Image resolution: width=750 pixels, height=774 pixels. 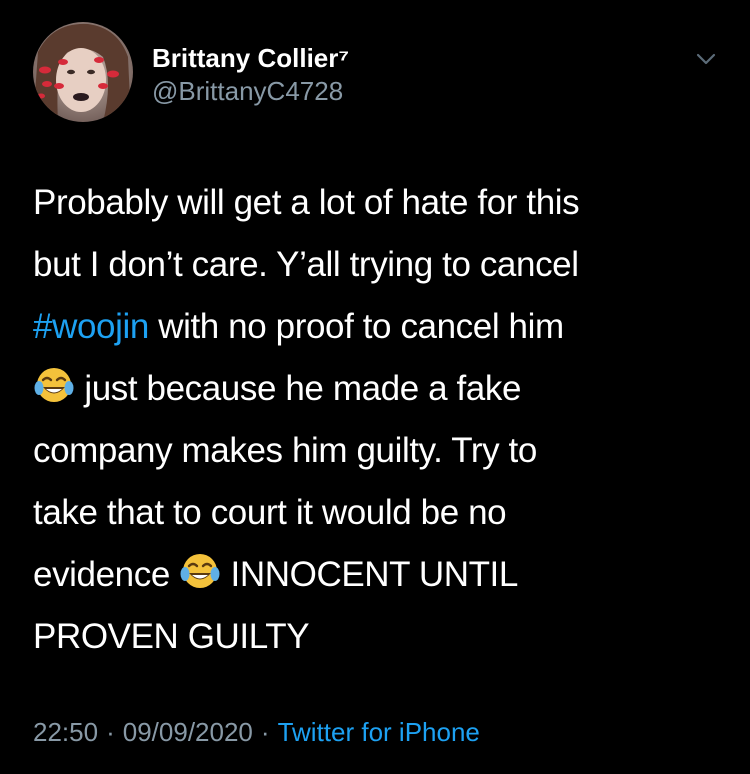 I want to click on tweet-line: evidence INNOCENT UNTIL, so click(x=378, y=575).